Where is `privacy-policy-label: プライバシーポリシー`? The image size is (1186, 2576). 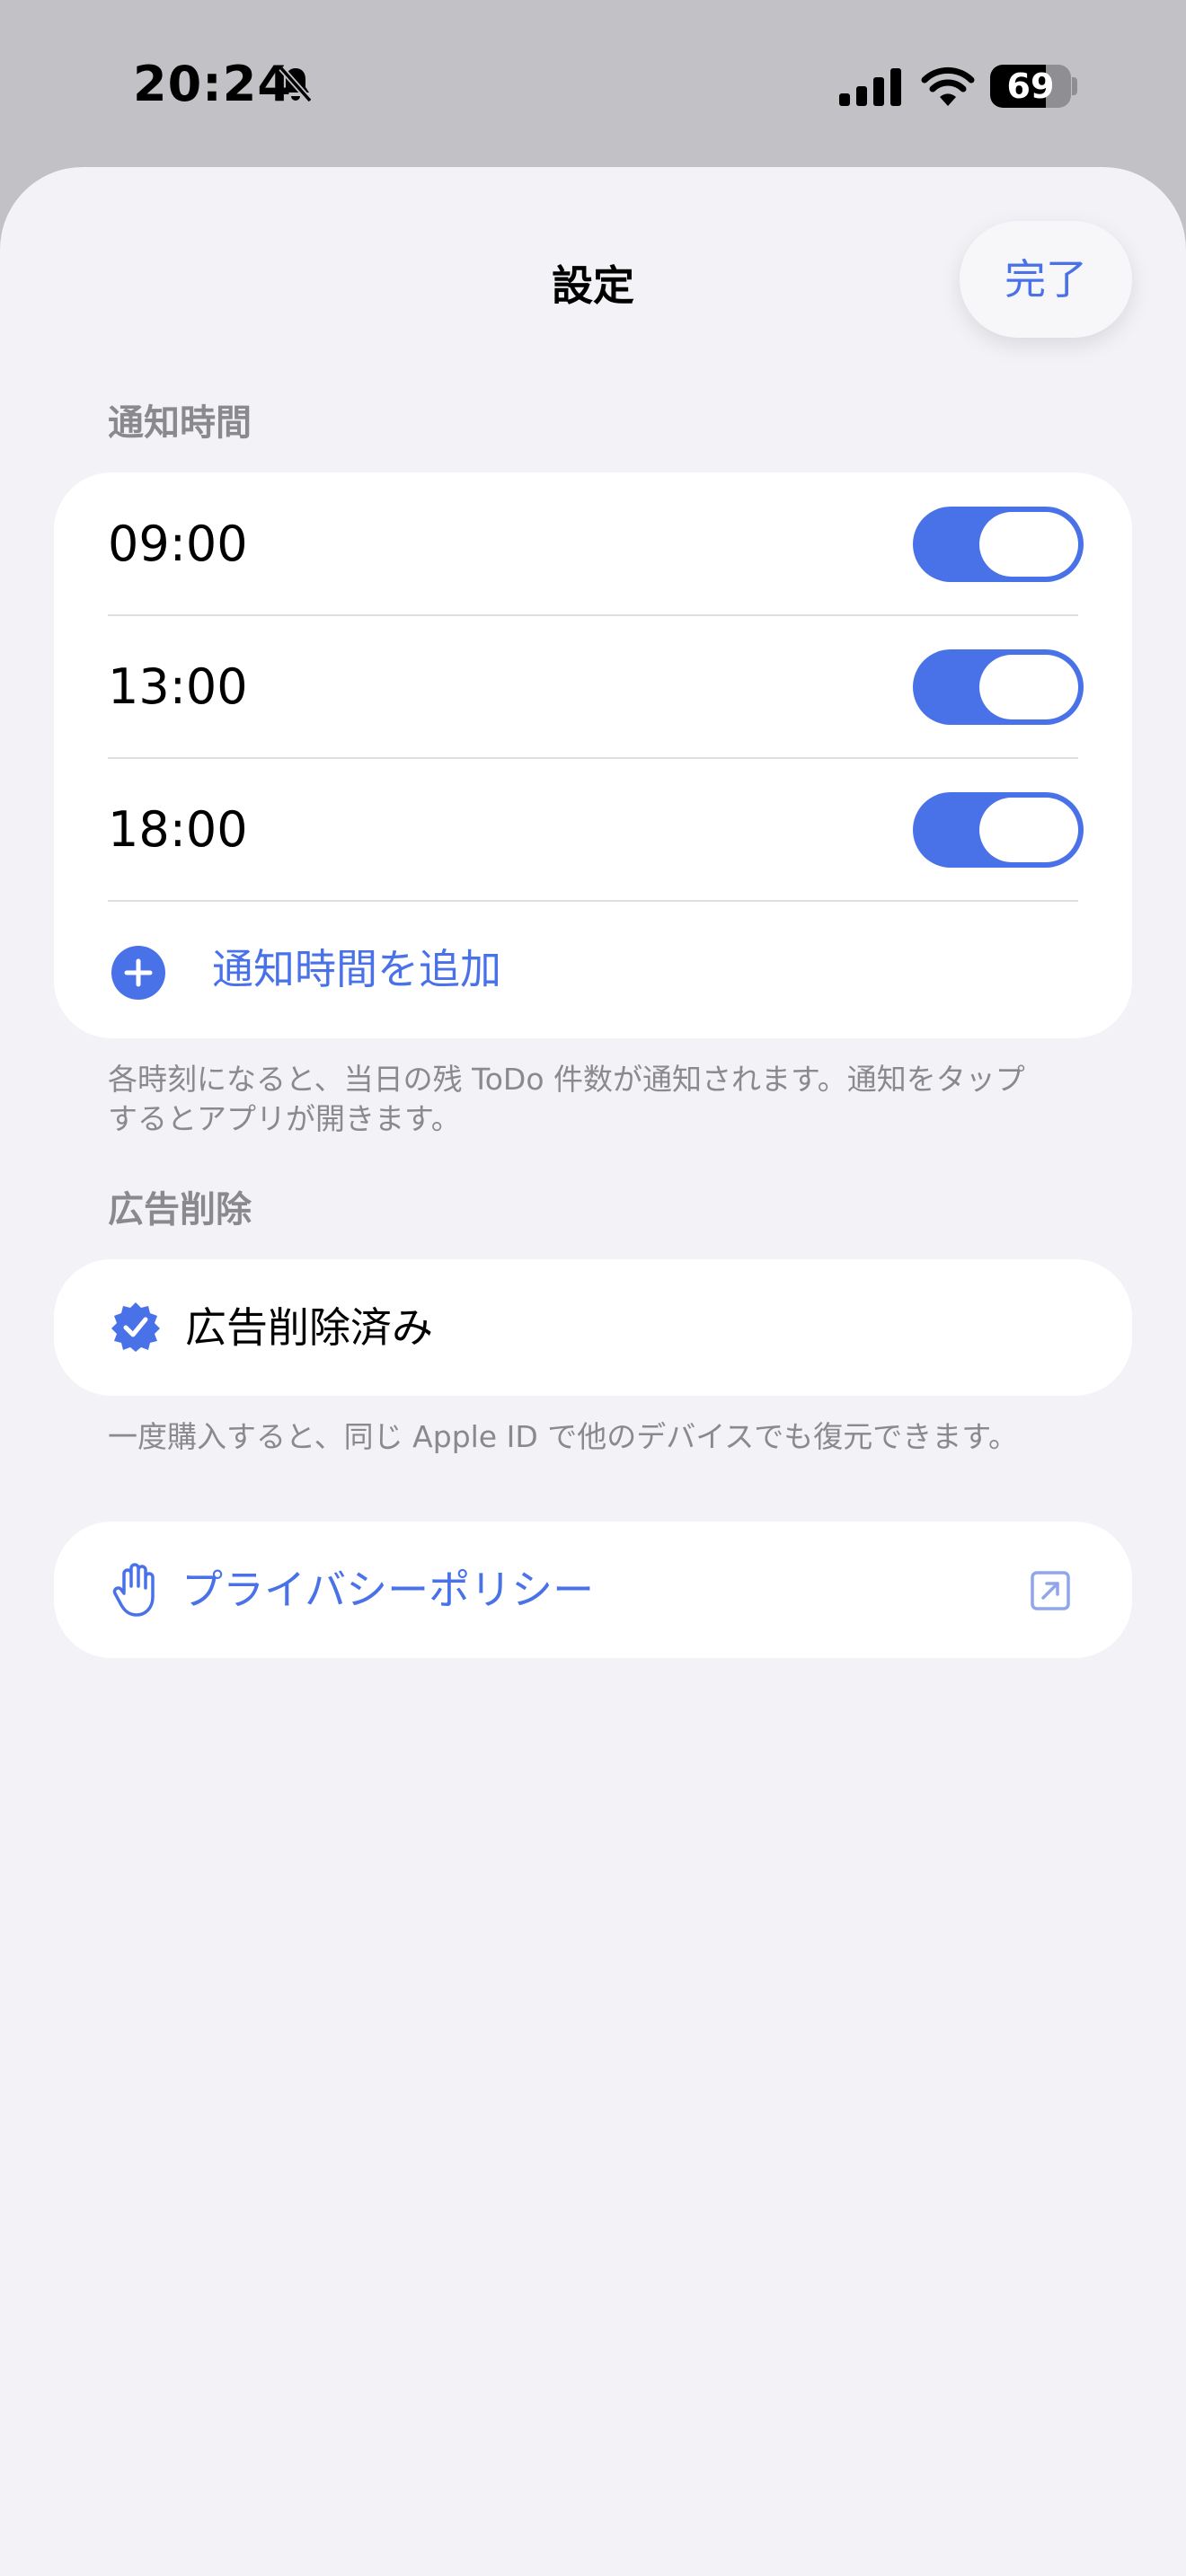 privacy-policy-label: プライバシーポリシー is located at coordinates (388, 1590).